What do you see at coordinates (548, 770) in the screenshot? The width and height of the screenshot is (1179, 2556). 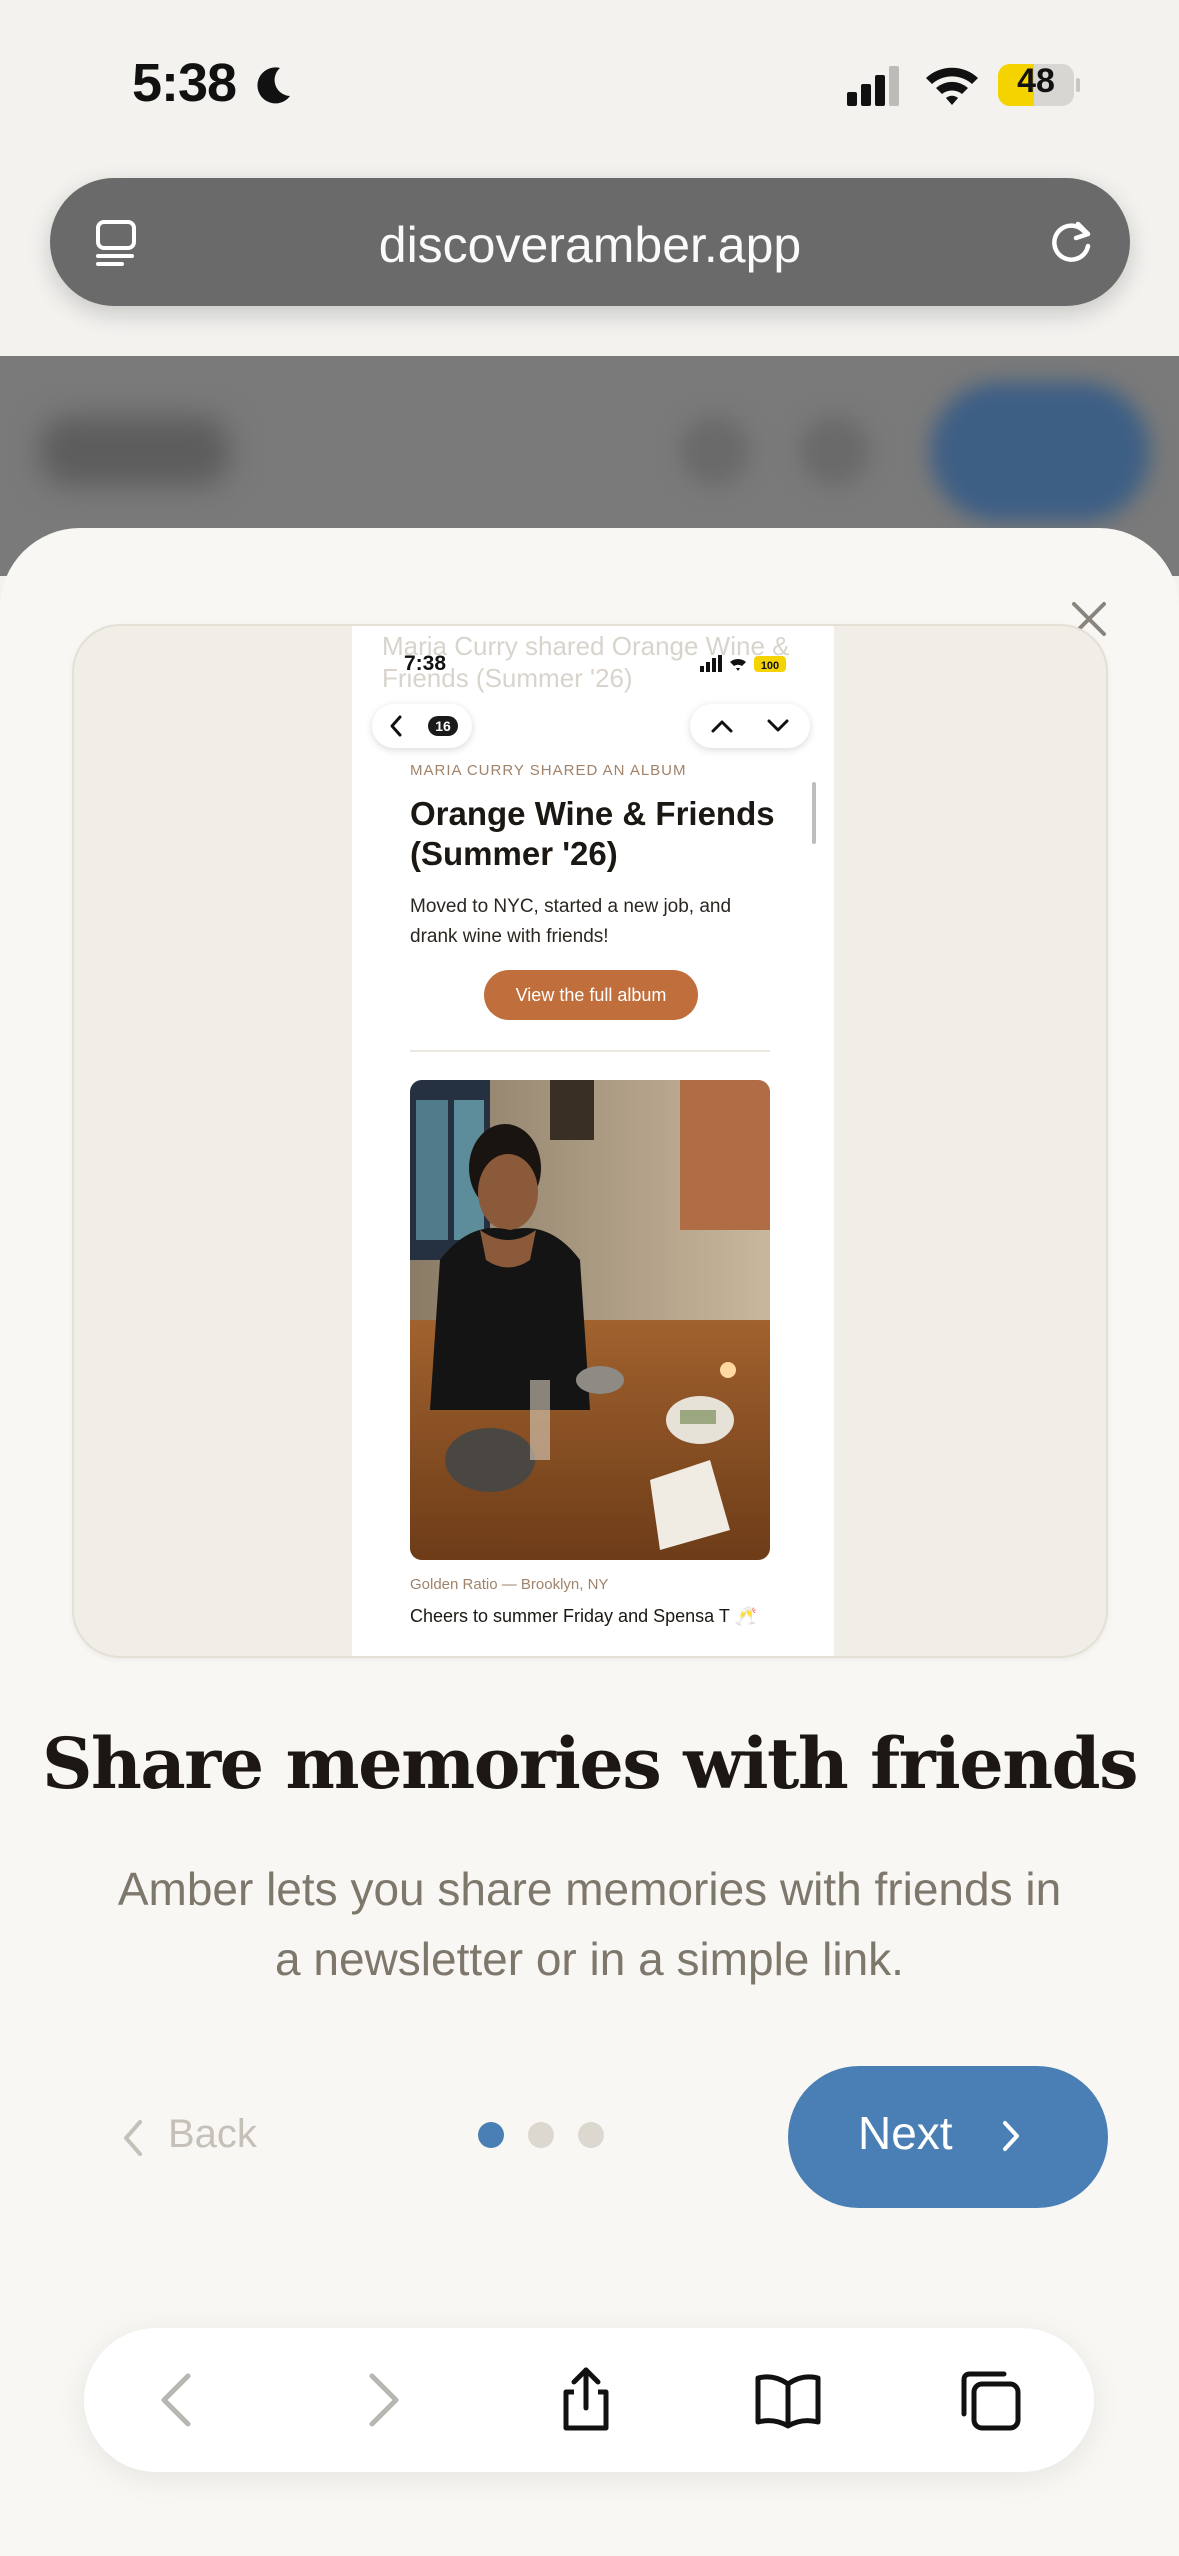 I see `album-eyebrow: Maria Curry shared an album` at bounding box center [548, 770].